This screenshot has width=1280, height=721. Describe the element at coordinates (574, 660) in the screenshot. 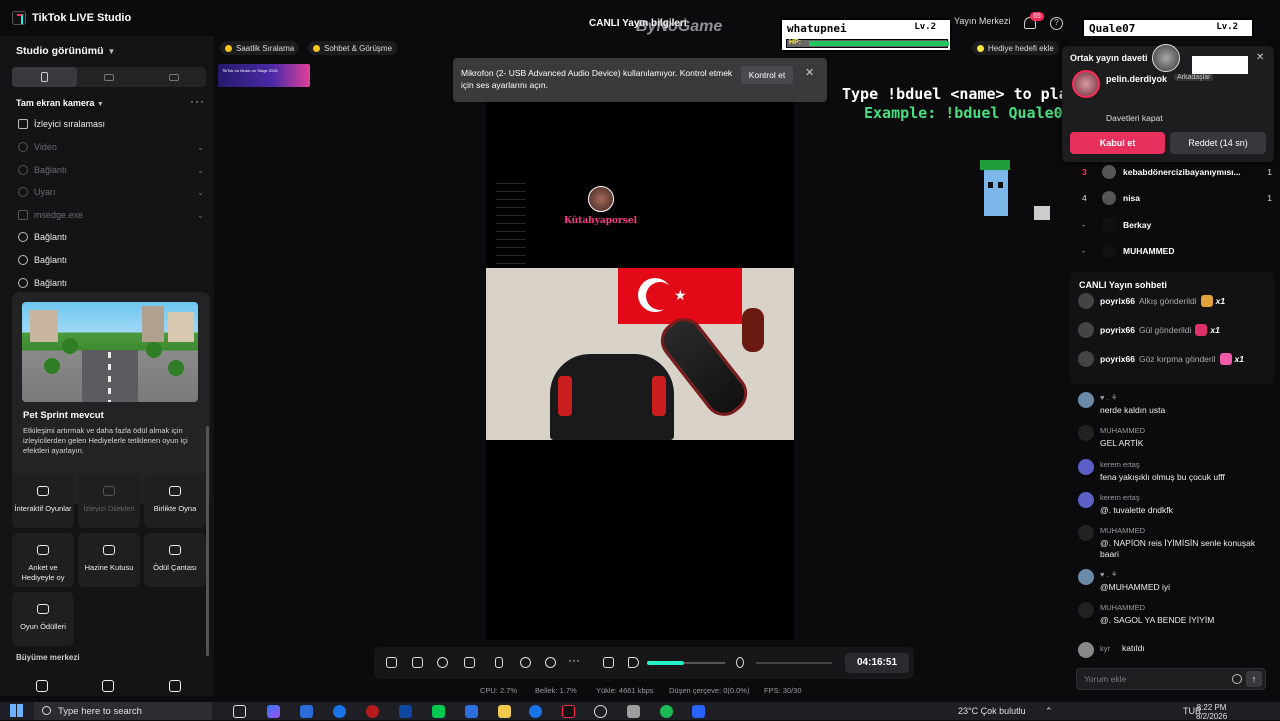

I see `more-icon: ···` at that location.